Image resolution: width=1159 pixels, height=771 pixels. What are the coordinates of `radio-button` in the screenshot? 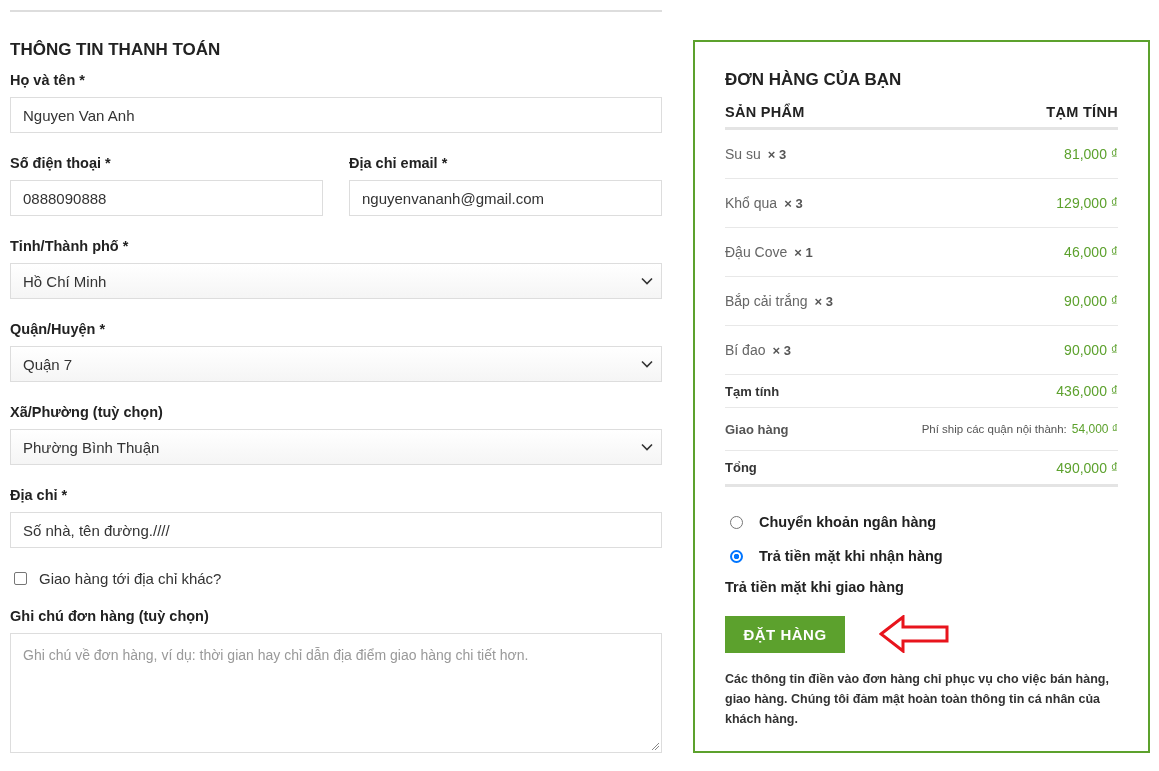 It's located at (736, 556).